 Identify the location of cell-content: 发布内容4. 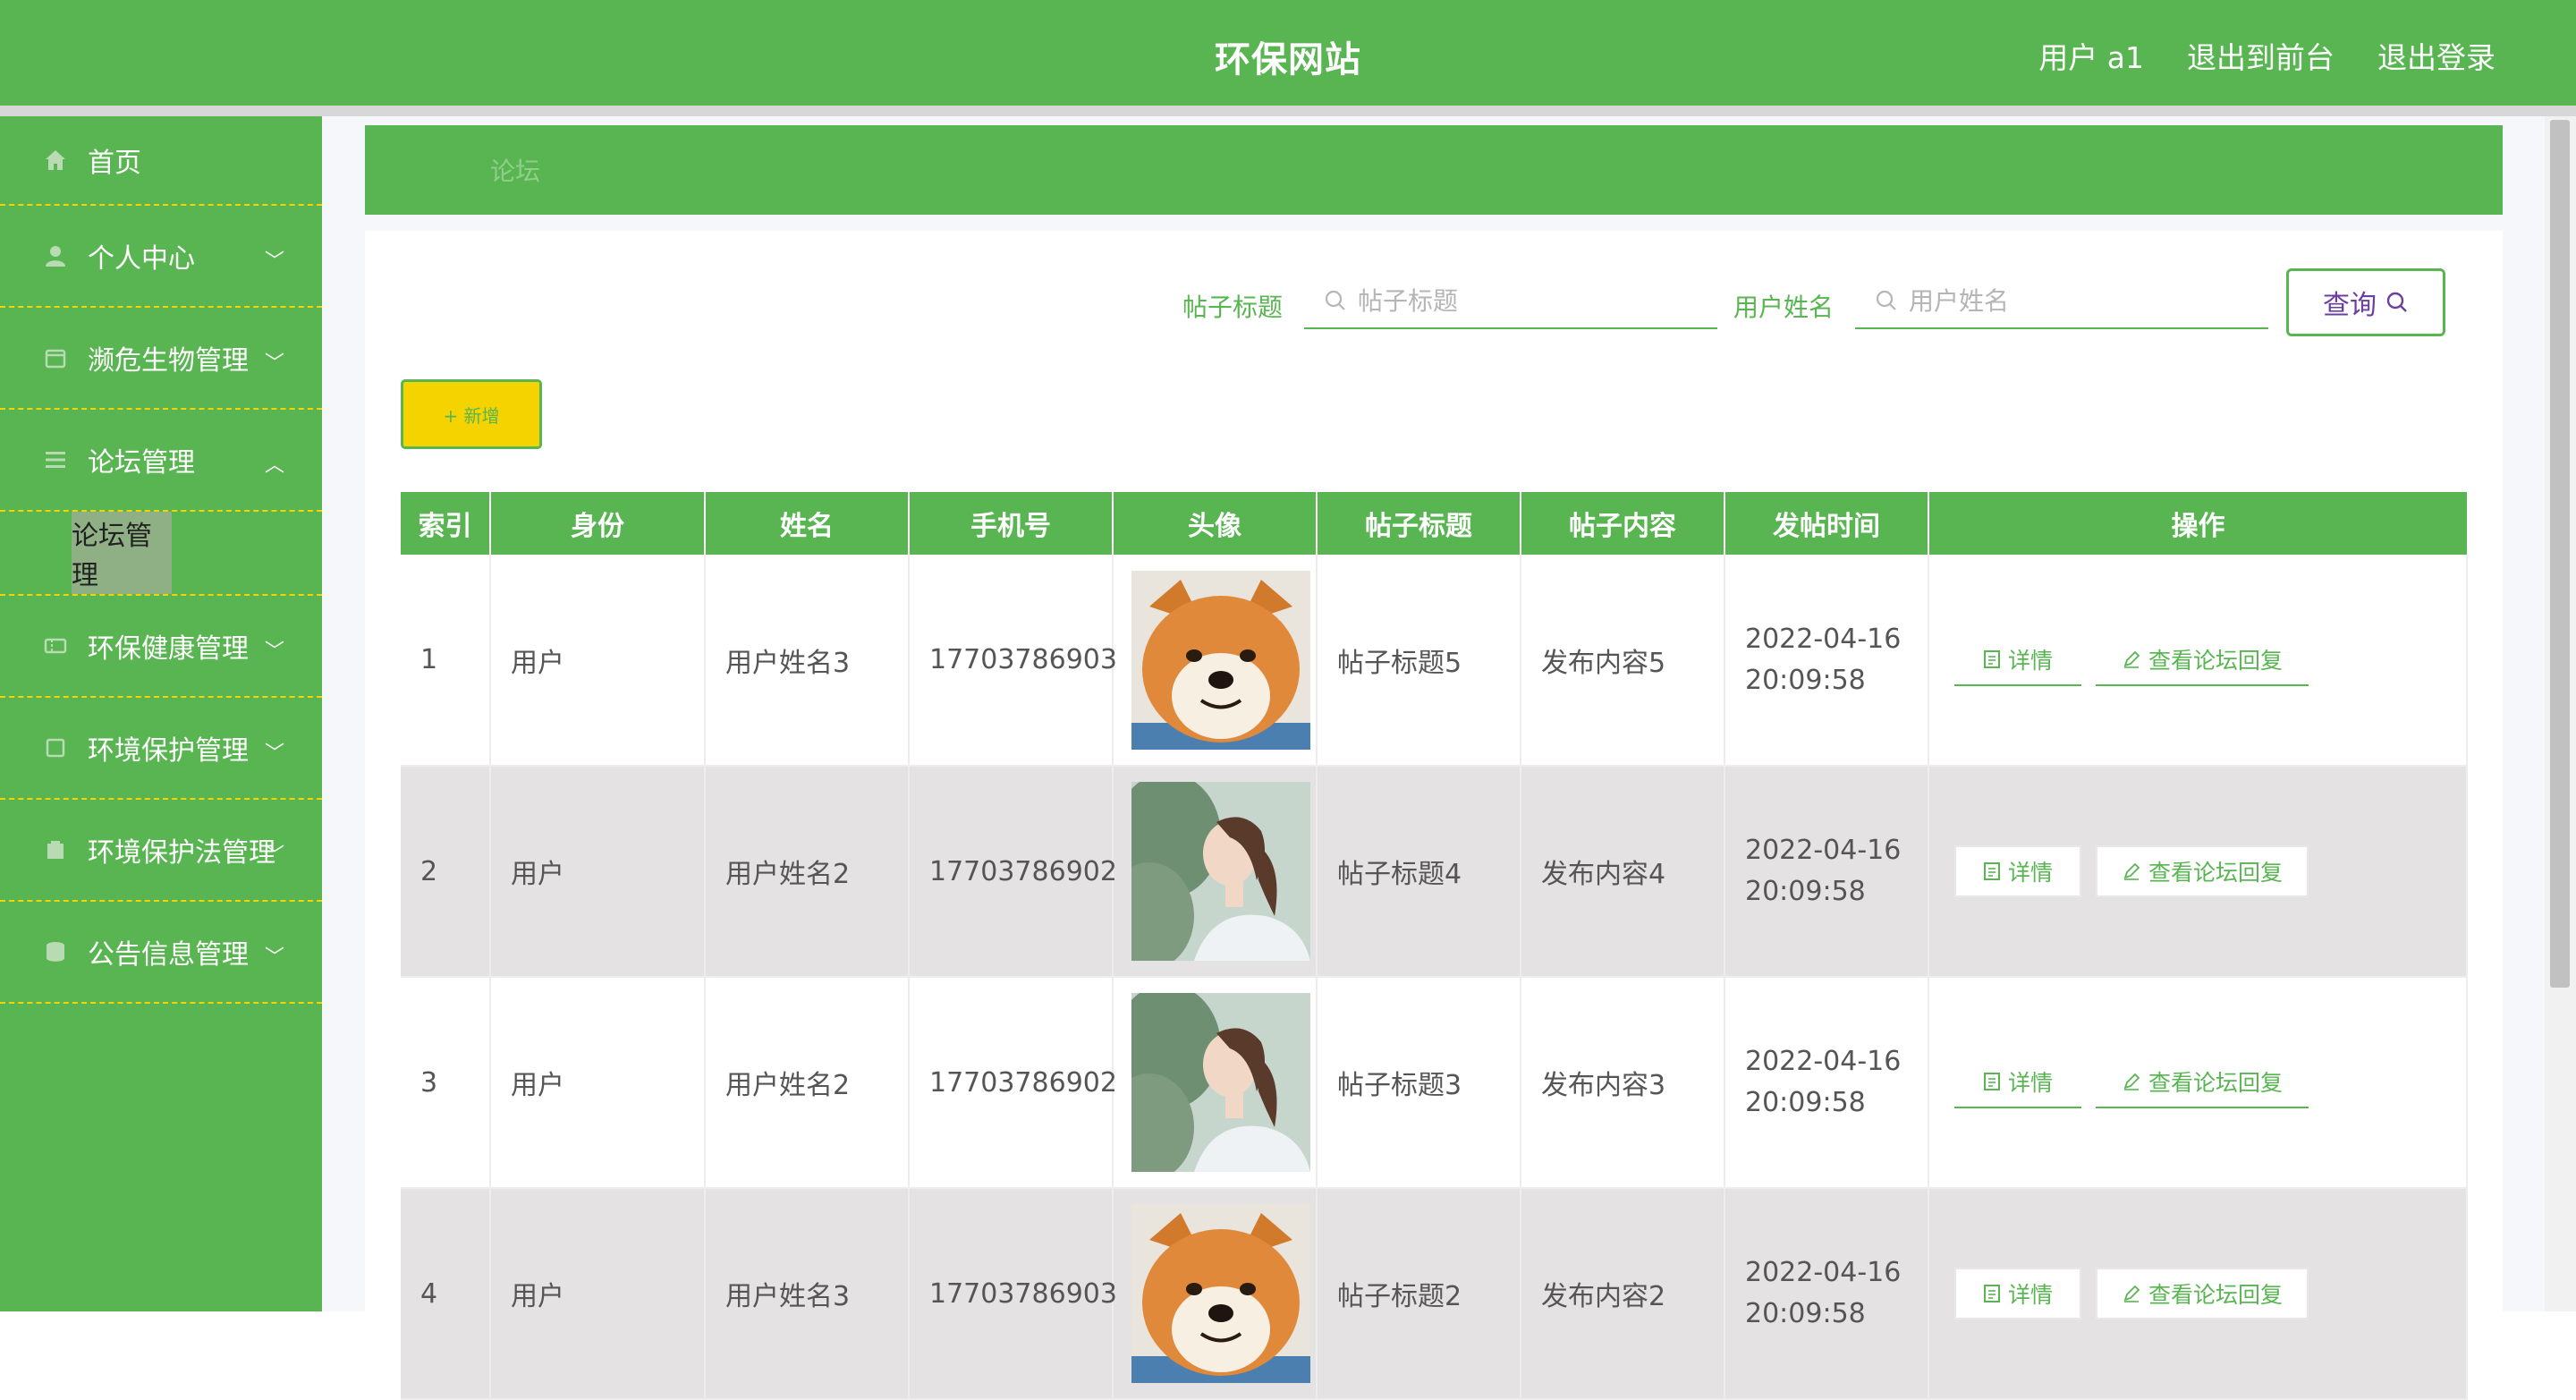
(1623, 872).